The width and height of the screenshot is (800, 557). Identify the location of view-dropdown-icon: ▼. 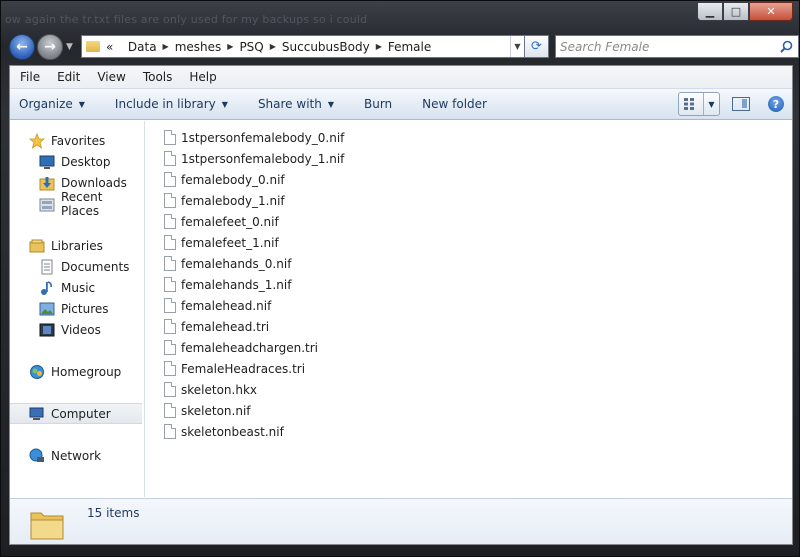
(711, 104).